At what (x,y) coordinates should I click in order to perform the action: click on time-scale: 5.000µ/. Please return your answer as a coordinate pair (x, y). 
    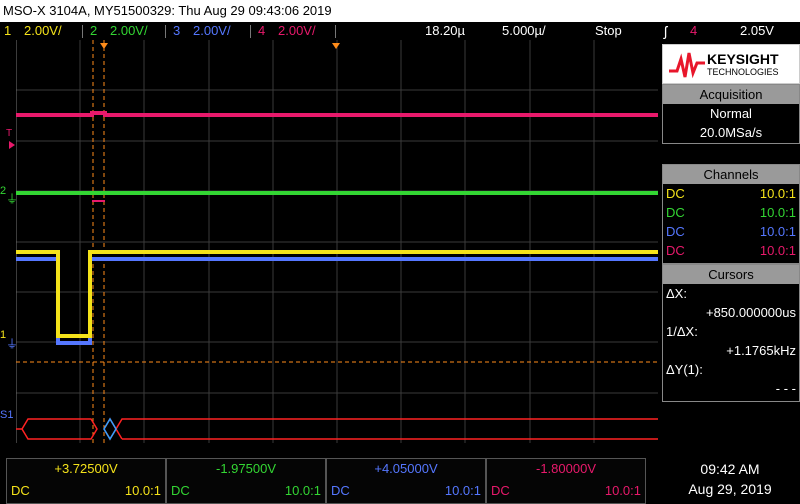
    Looking at the image, I should click on (524, 31).